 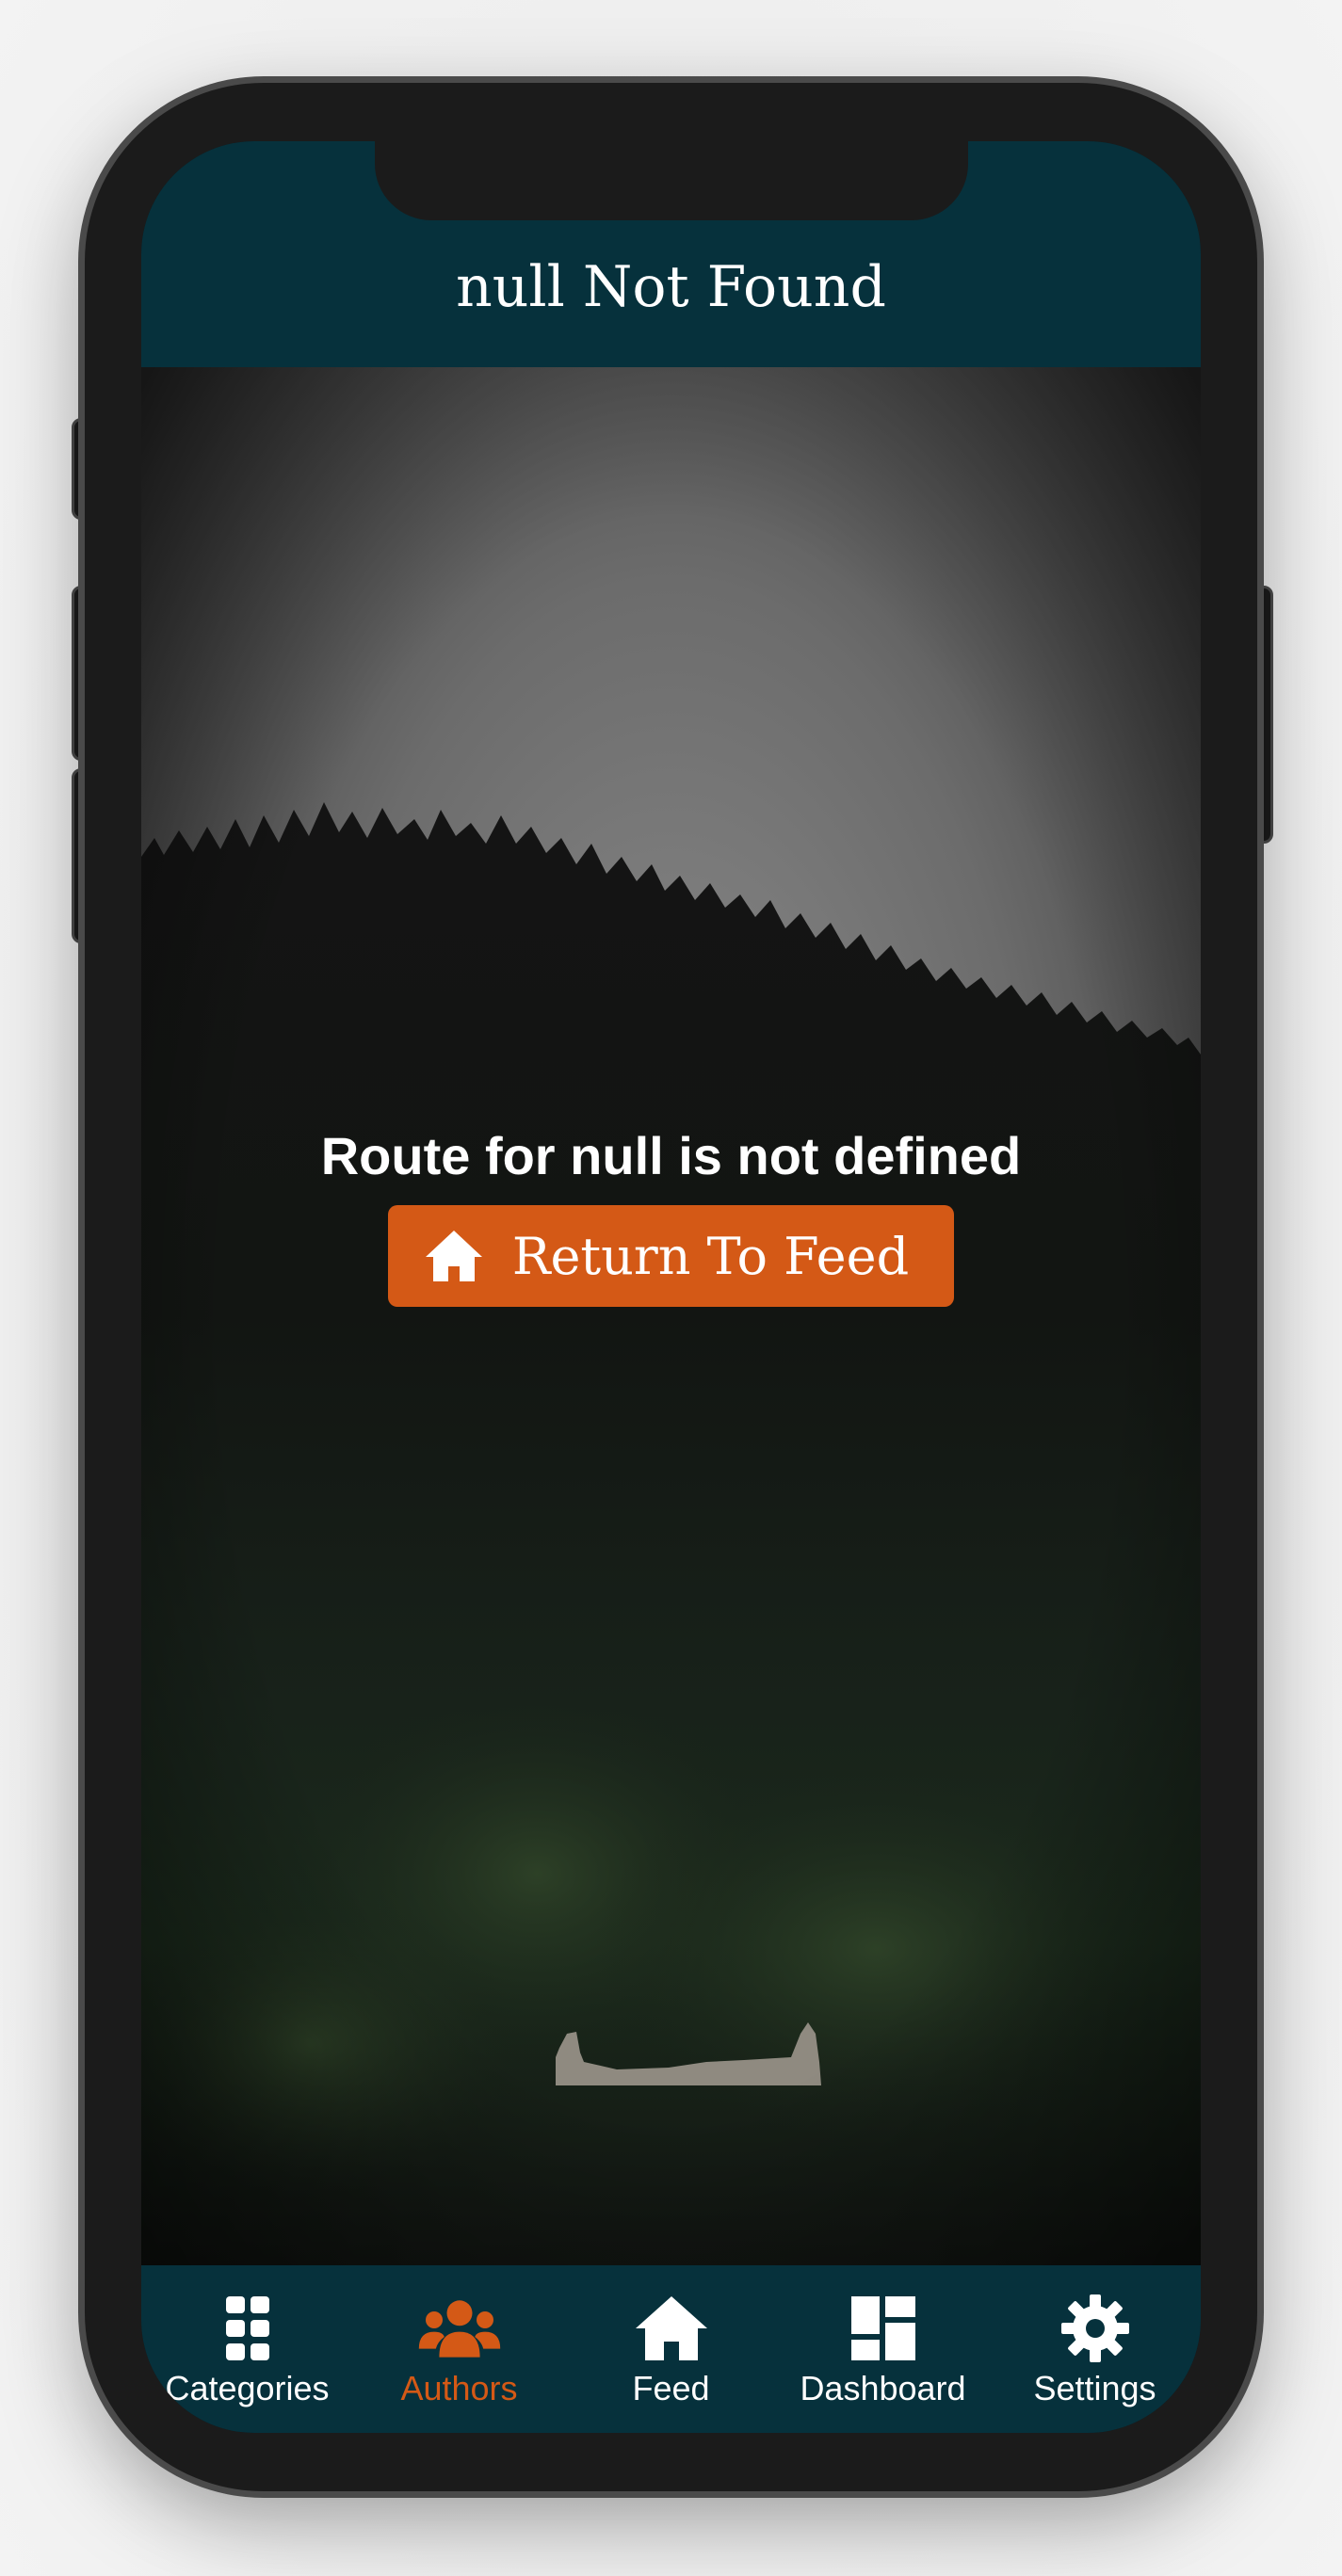 I want to click on return-to-feed-button: Return To Feed, so click(x=671, y=1256).